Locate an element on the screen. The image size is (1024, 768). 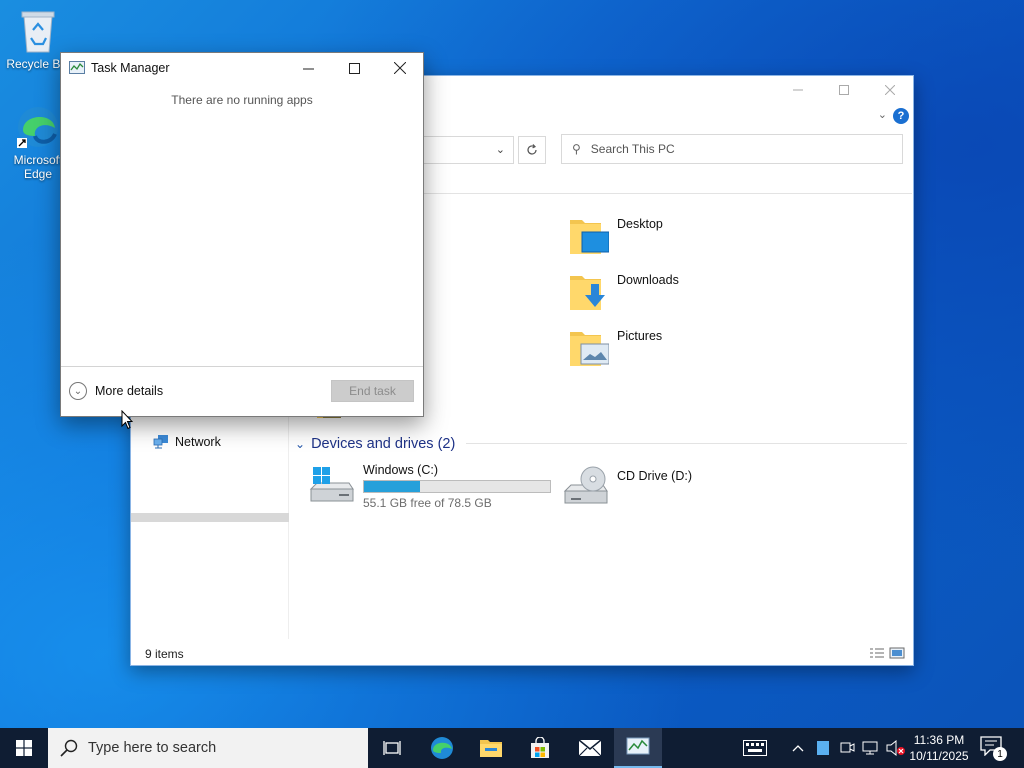
section-title: Devices and drives (2) is located at coordinates (383, 444).